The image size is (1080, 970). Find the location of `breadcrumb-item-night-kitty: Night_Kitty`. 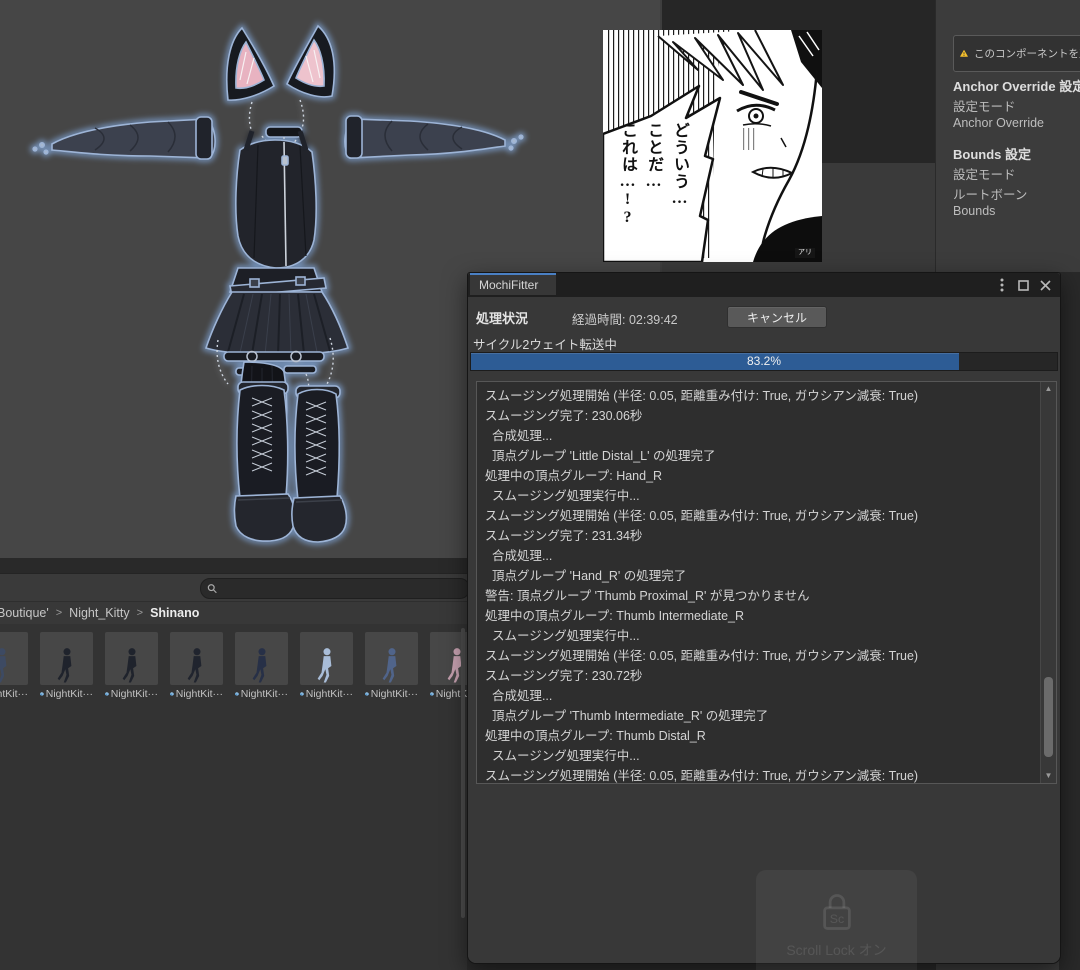

breadcrumb-item-night-kitty: Night_Kitty is located at coordinates (99, 613).